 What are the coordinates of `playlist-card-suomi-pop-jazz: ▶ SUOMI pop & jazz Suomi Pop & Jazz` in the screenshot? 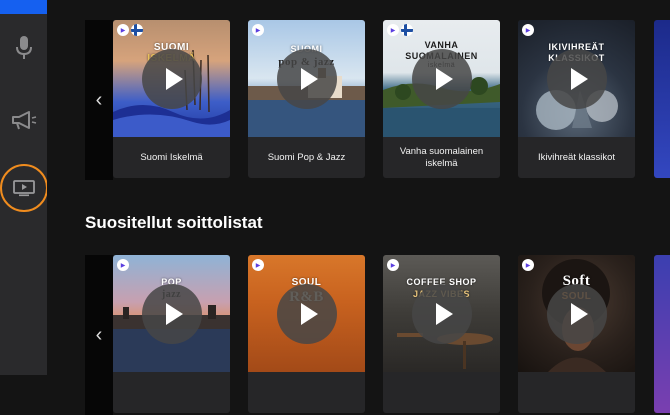 It's located at (306, 99).